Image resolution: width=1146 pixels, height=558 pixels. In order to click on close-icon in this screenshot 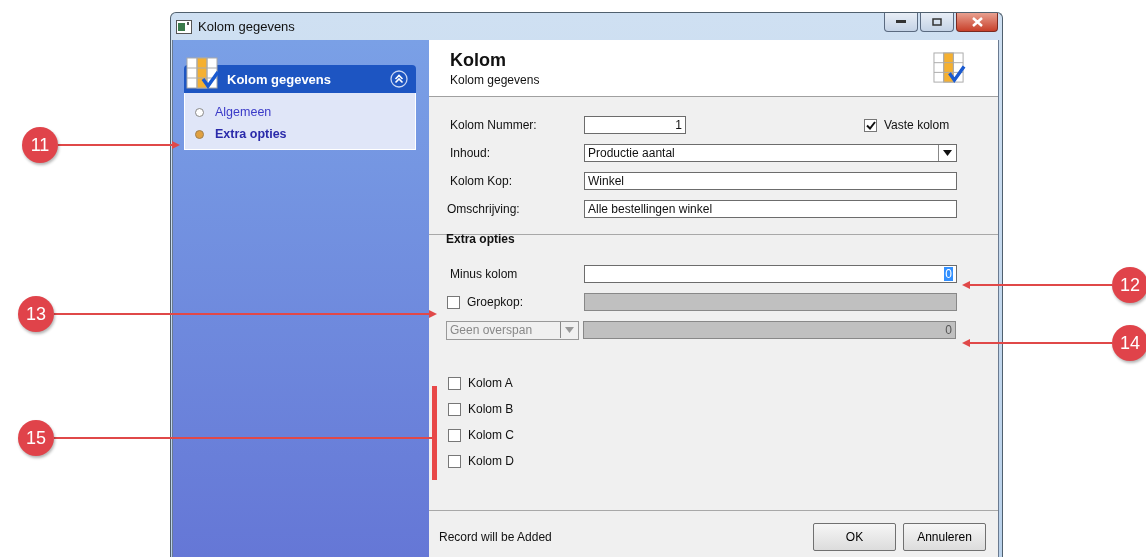, I will do `click(977, 22)`.